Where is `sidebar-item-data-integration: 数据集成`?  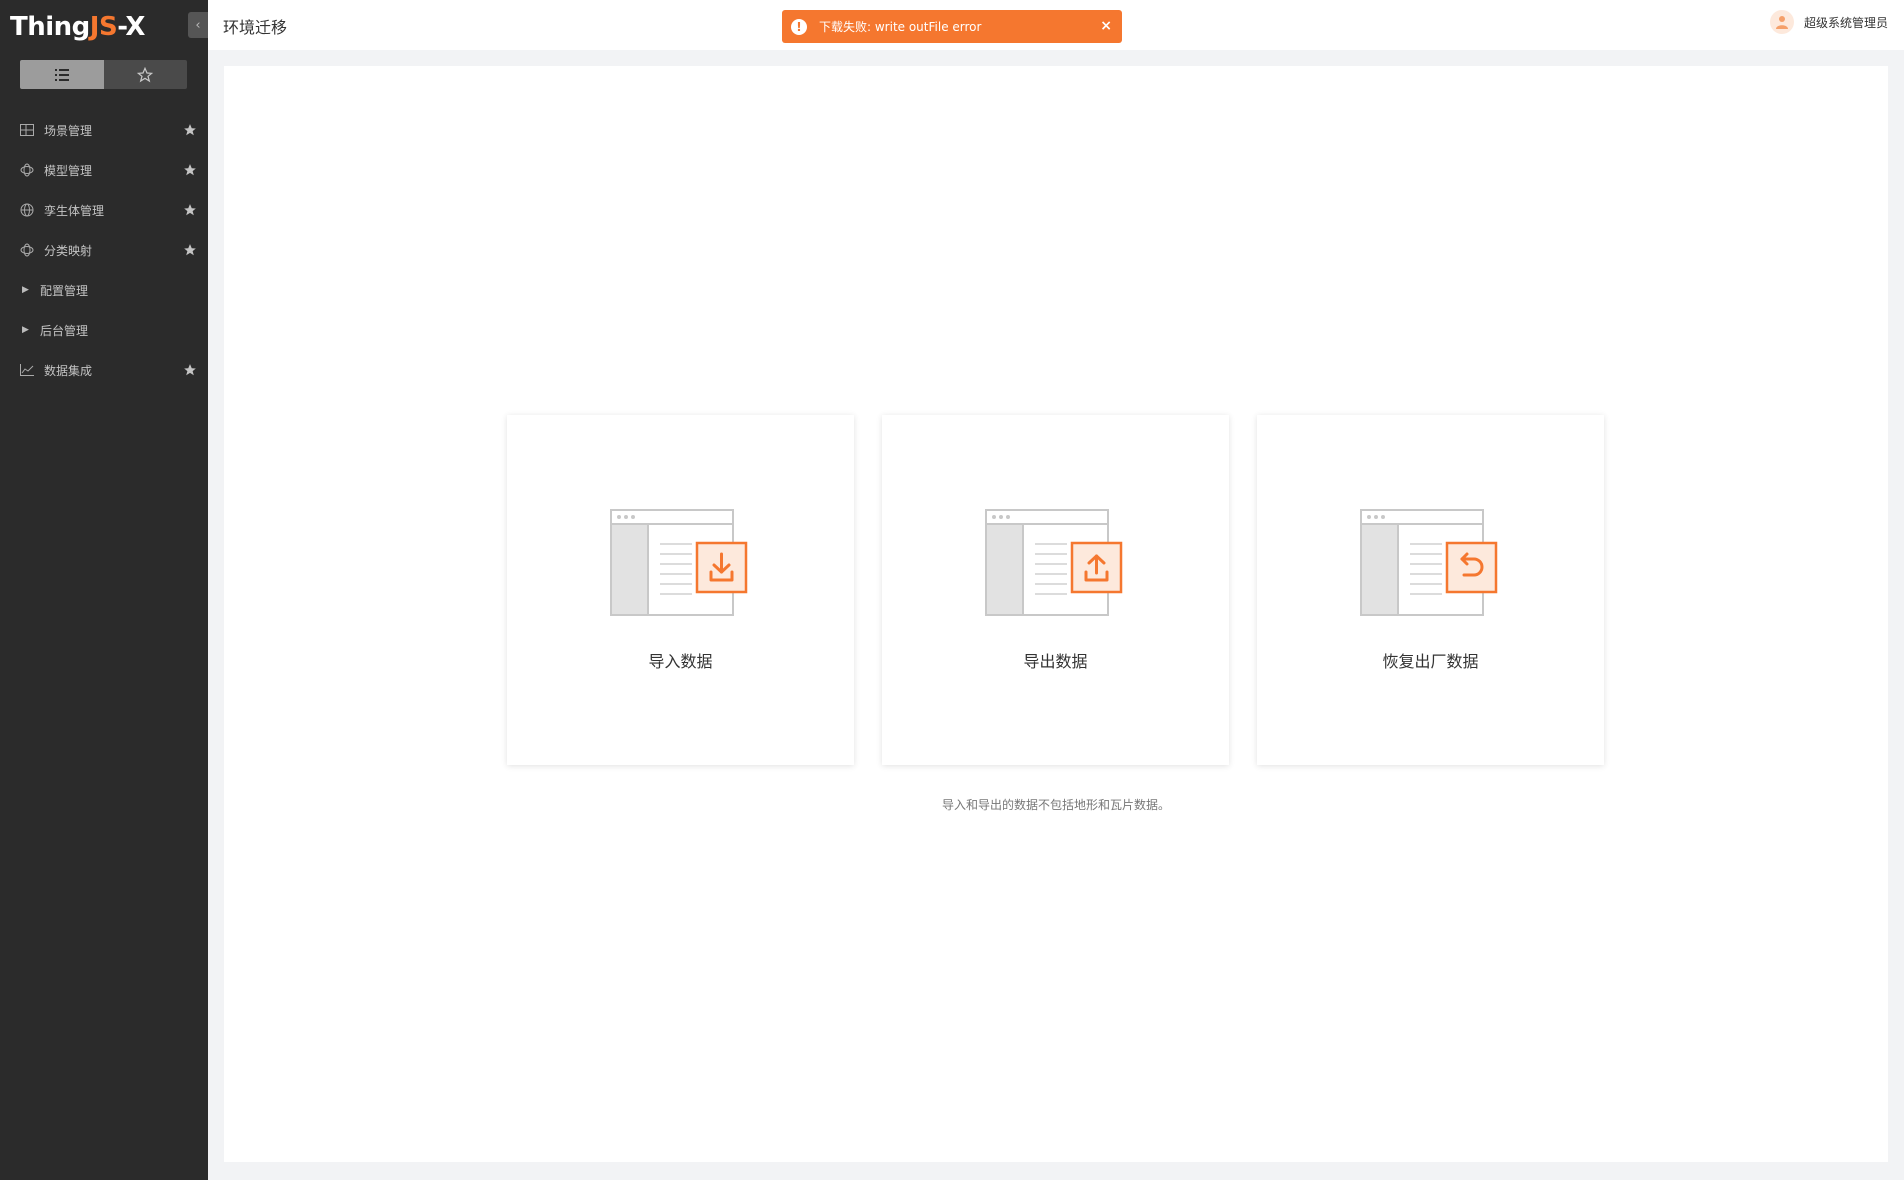
sidebar-item-data-integration: 数据集成 is located at coordinates (104, 370).